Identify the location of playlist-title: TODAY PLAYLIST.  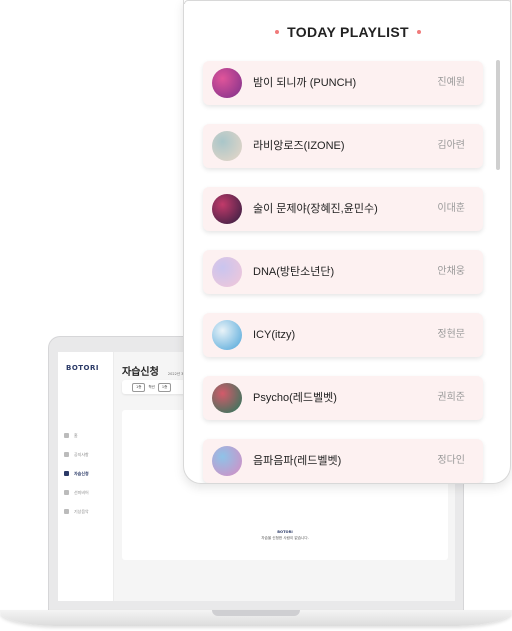
(348, 32).